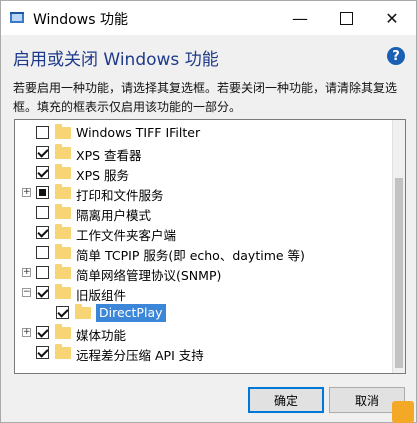 The width and height of the screenshot is (417, 423). Describe the element at coordinates (149, 275) in the screenshot. I see `feature-label: 简单网络管理协议(SNMP)` at that location.